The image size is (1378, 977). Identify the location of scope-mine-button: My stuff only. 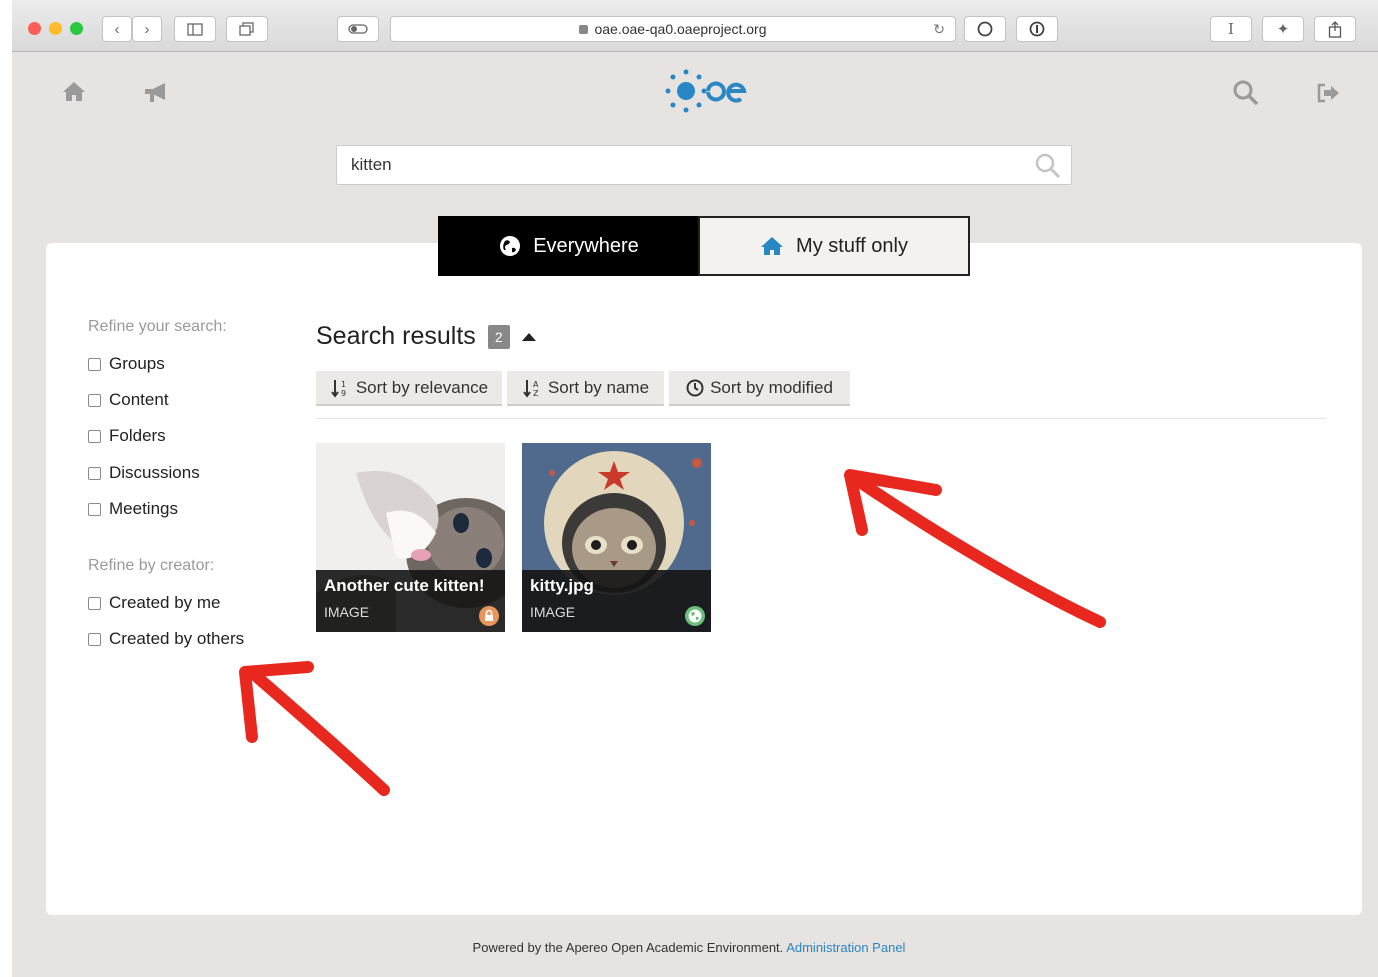
(834, 246).